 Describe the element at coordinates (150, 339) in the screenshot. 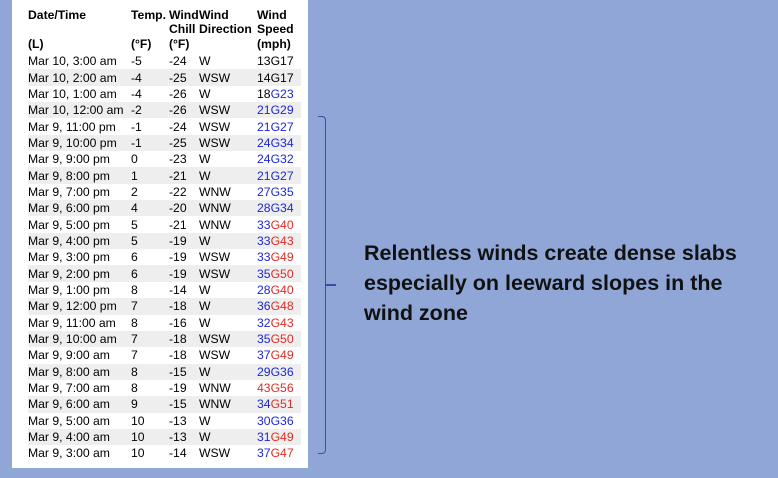

I see `cell-temp: 7` at that location.